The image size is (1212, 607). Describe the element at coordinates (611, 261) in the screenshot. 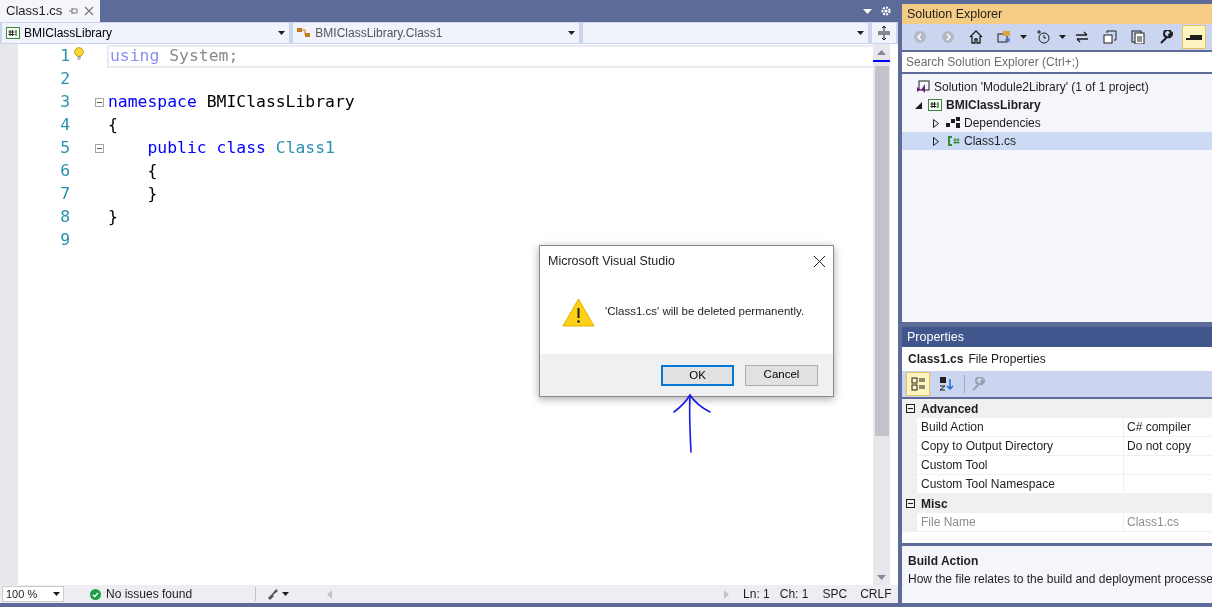

I see `dialog-title: Microsoft Visual Studio` at that location.